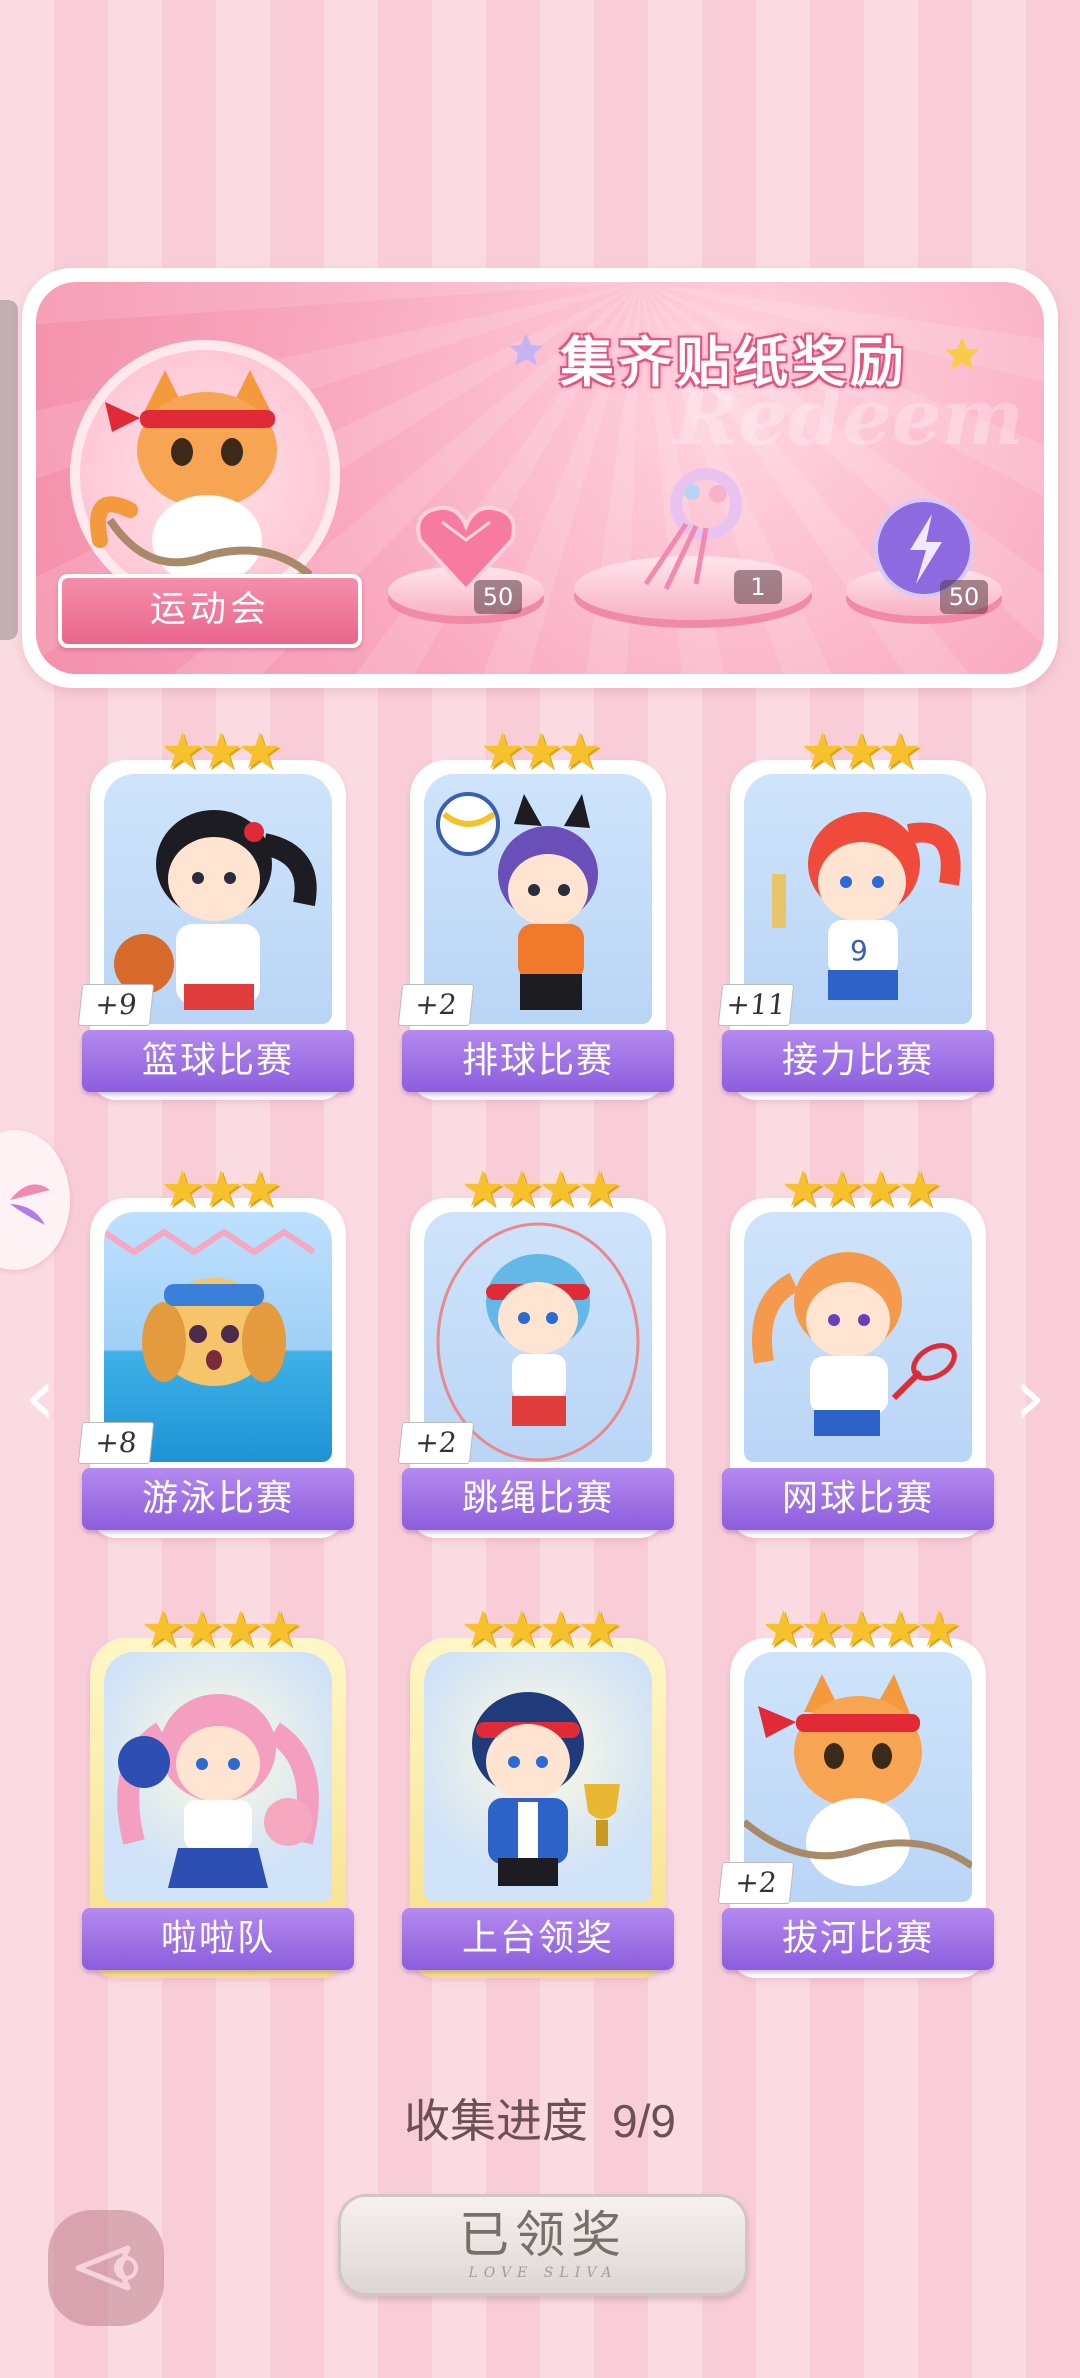 The height and width of the screenshot is (2378, 1080). I want to click on reward-count-badge: 1, so click(758, 587).